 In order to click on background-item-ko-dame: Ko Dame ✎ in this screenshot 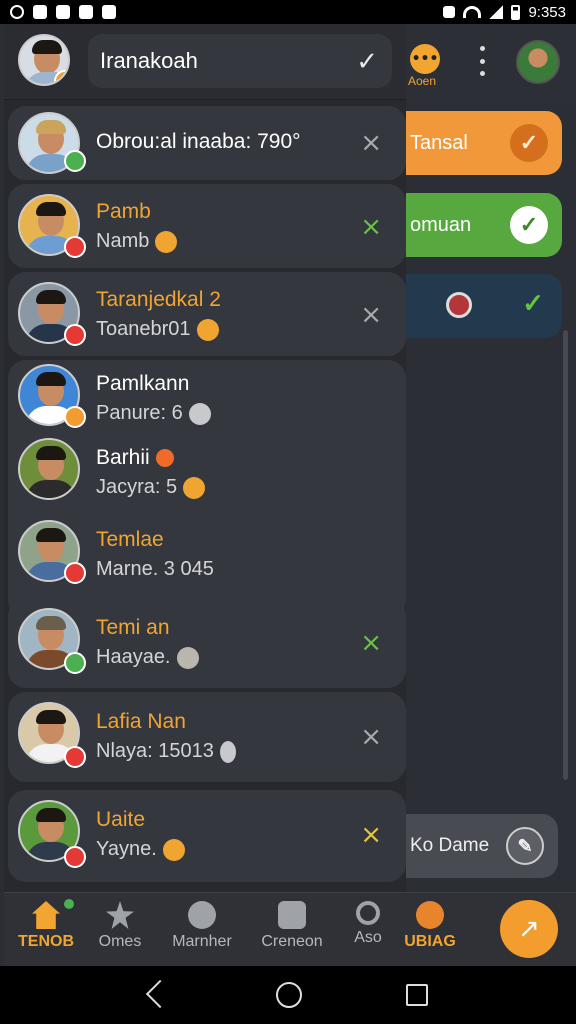, I will do `click(474, 846)`.